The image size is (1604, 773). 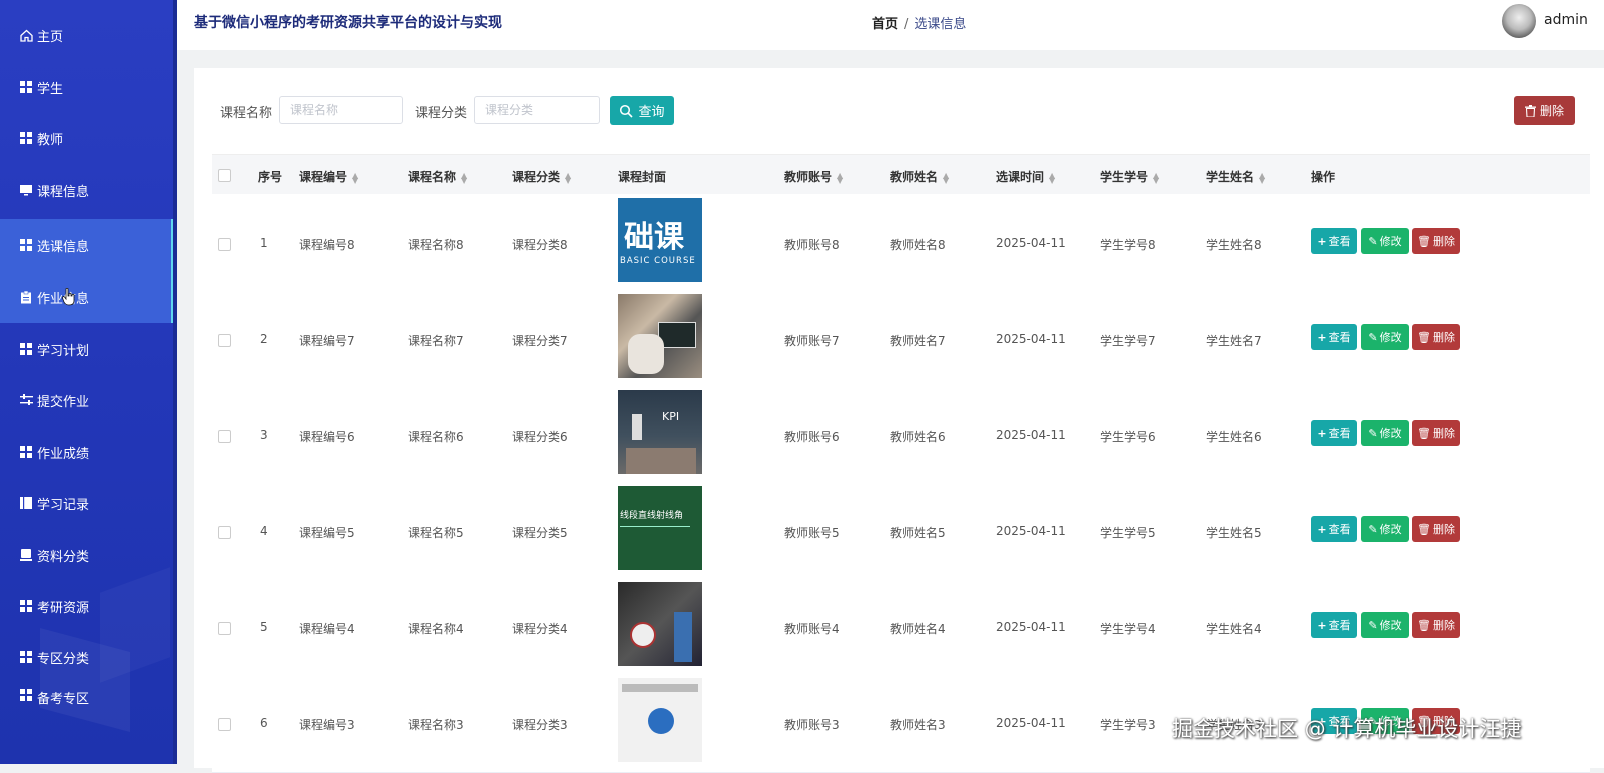 What do you see at coordinates (1519, 21) in the screenshot?
I see `avatar` at bounding box center [1519, 21].